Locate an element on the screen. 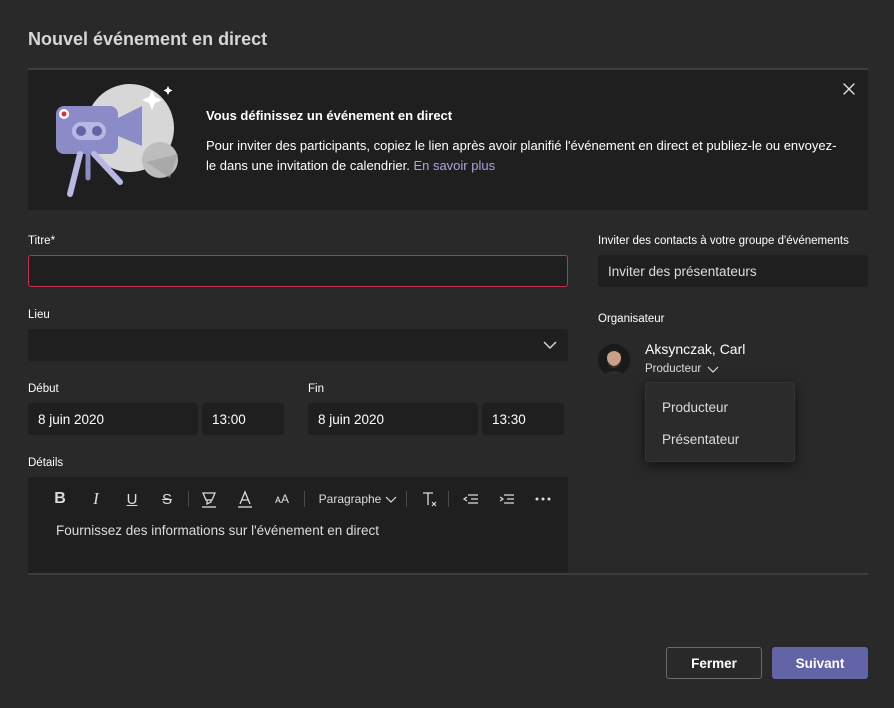 The height and width of the screenshot is (708, 894). end-time-value: 13:30 is located at coordinates (509, 419).